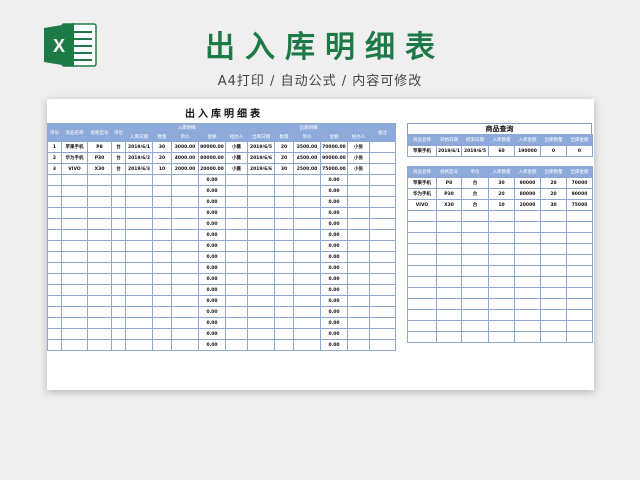 The width and height of the screenshot is (640, 480). Describe the element at coordinates (99, 147) in the screenshot. I see `cell-model: P8` at that location.